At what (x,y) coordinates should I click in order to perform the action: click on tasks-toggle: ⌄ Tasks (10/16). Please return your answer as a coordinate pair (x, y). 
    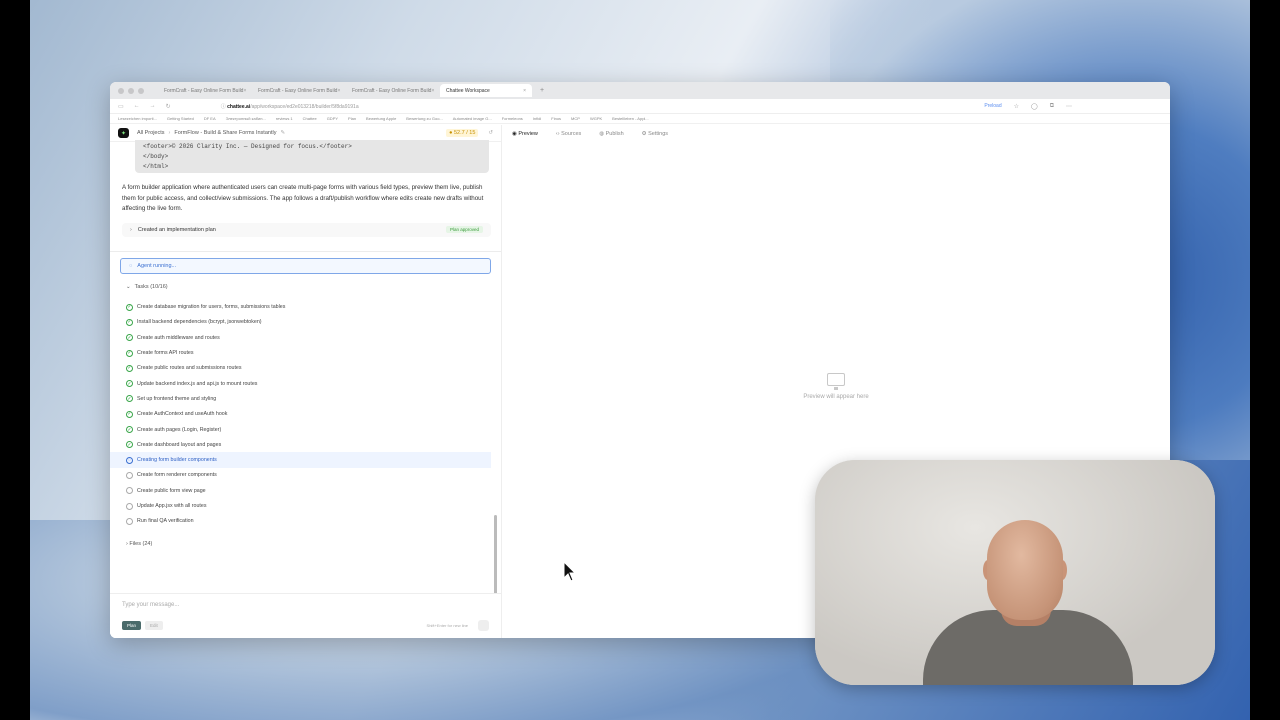
    Looking at the image, I should click on (313, 287).